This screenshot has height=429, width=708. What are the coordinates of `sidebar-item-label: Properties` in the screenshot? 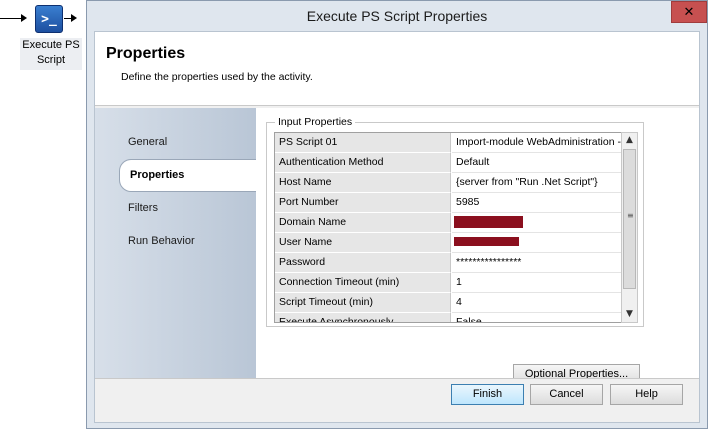 It's located at (157, 175).